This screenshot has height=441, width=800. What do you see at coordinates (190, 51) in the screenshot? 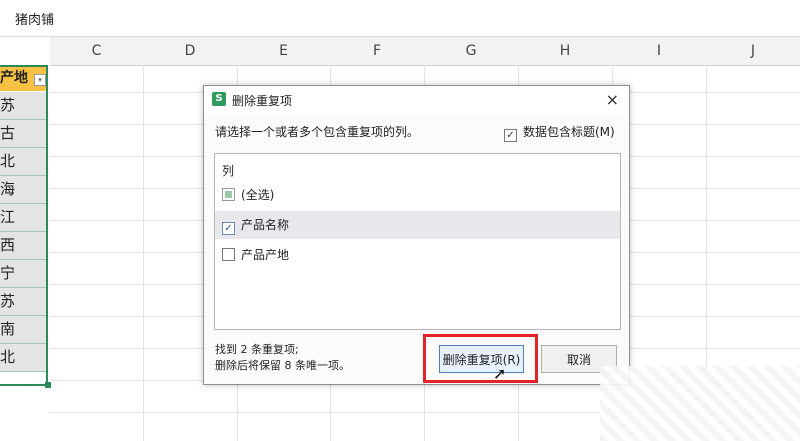
I see `column-header-d: D` at bounding box center [190, 51].